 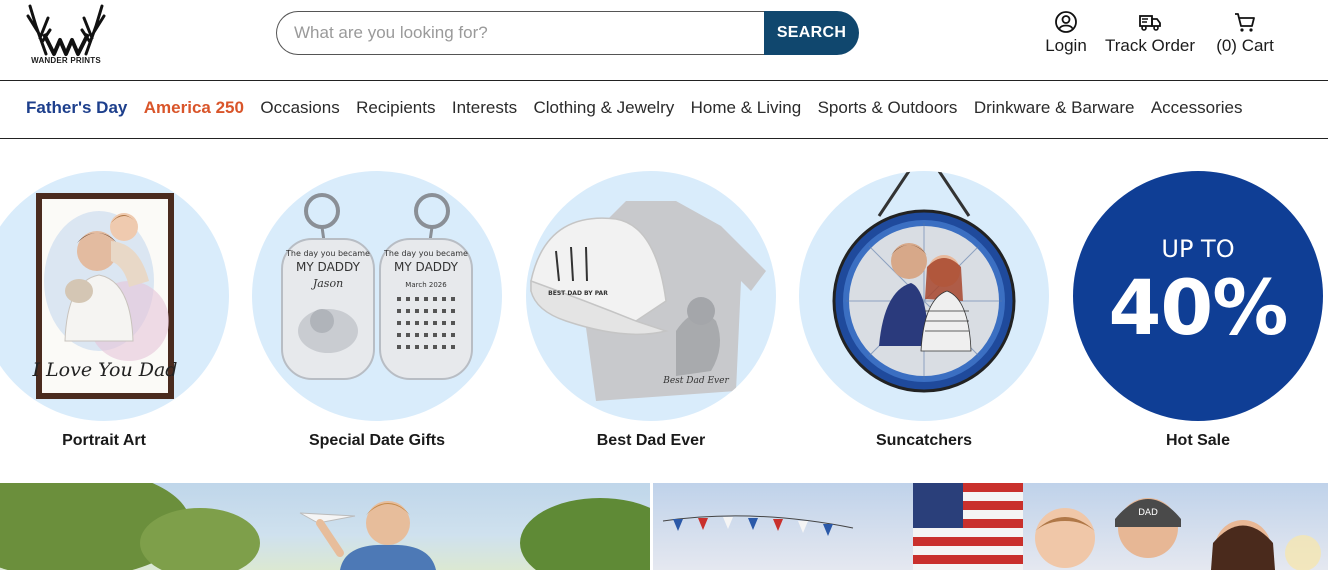 I want to click on nav-item-home-living: Home & Living, so click(x=746, y=108).